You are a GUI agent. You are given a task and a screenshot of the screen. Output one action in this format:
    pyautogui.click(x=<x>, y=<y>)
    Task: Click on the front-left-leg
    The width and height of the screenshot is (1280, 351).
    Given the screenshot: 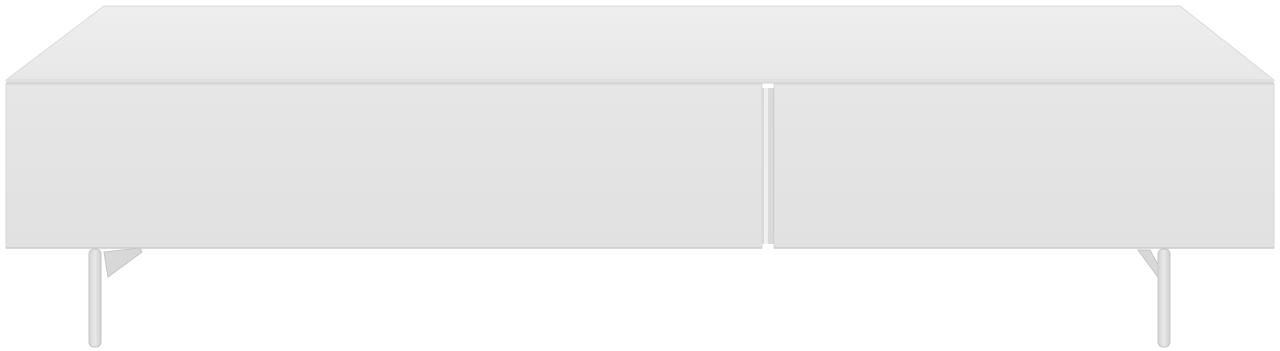 What is the action you would take?
    pyautogui.click(x=95, y=298)
    